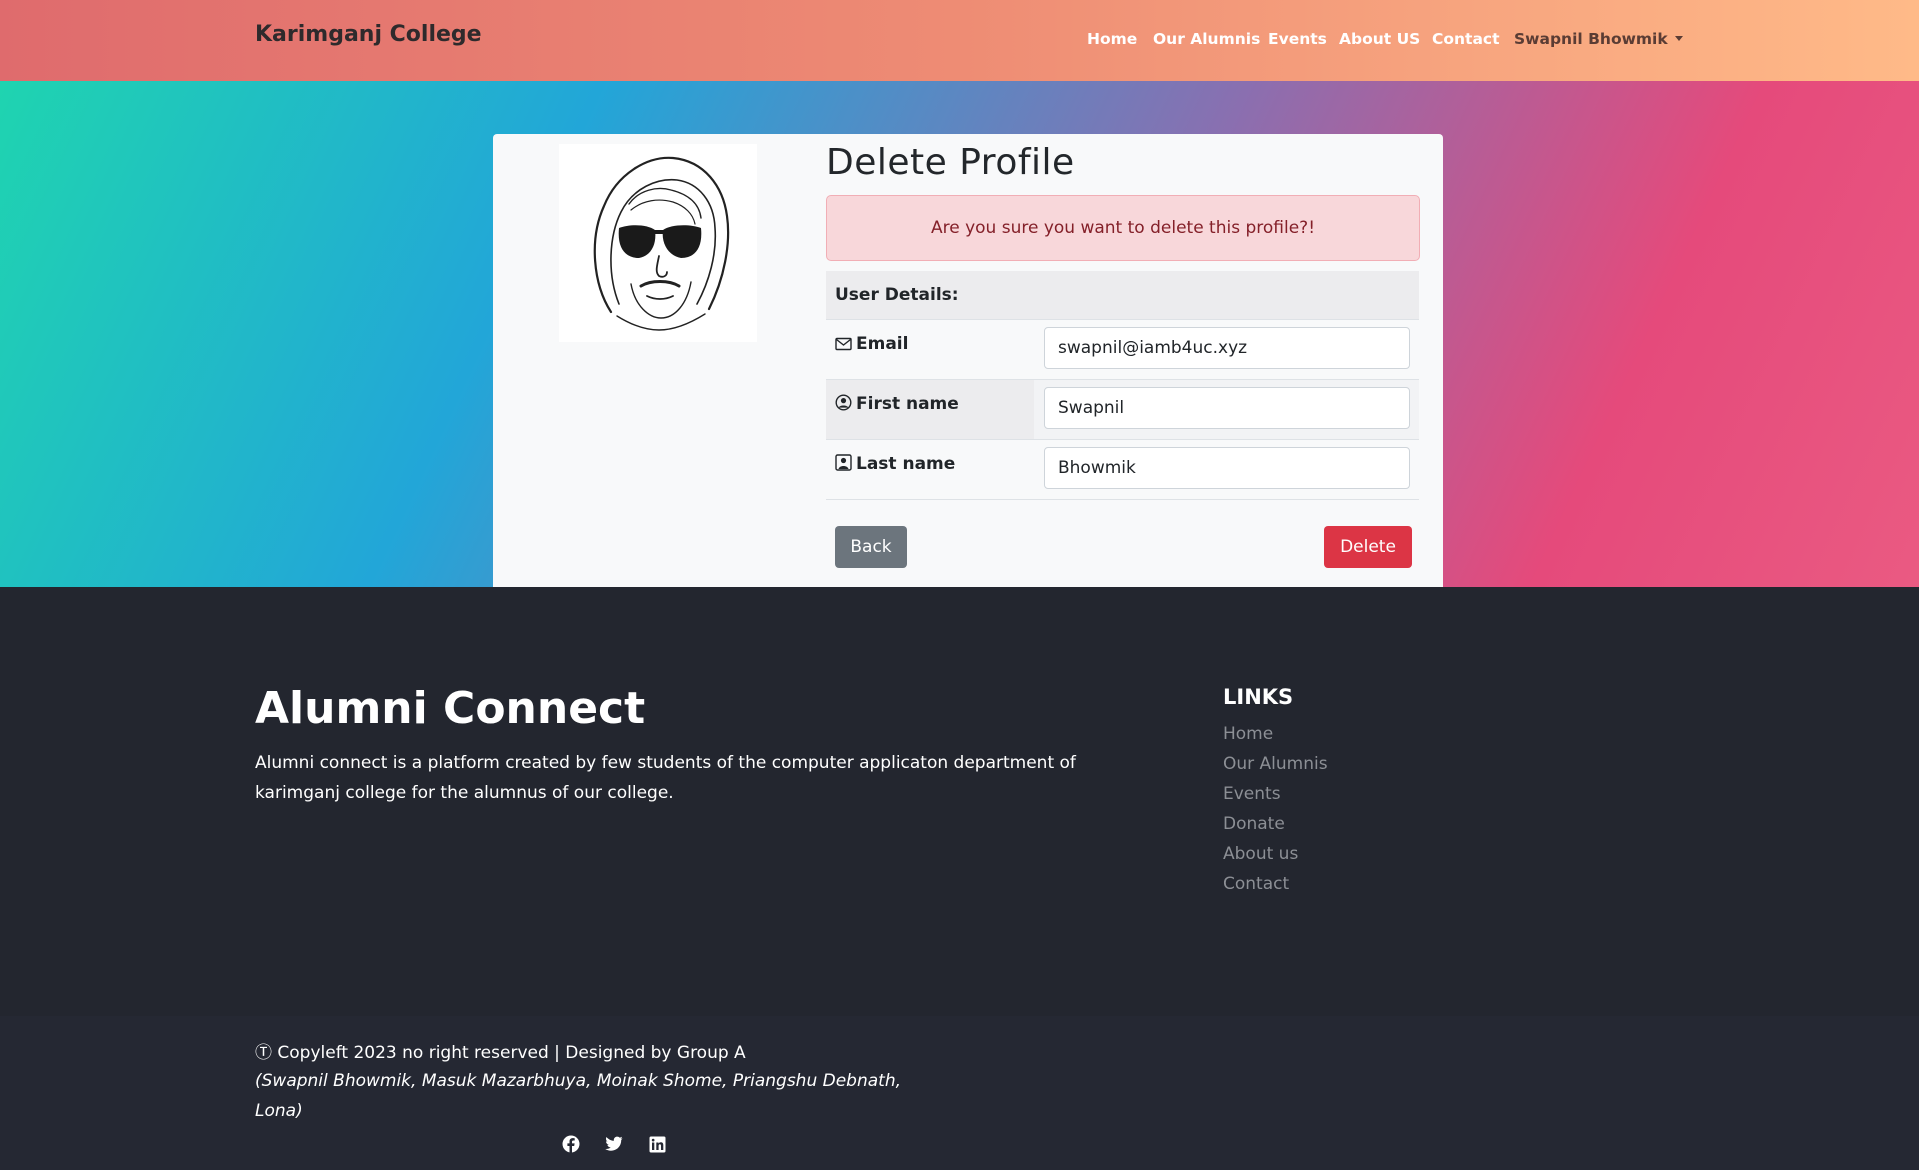 This screenshot has height=1170, width=1919. Describe the element at coordinates (907, 404) in the screenshot. I see `first-name-label: First name` at that location.